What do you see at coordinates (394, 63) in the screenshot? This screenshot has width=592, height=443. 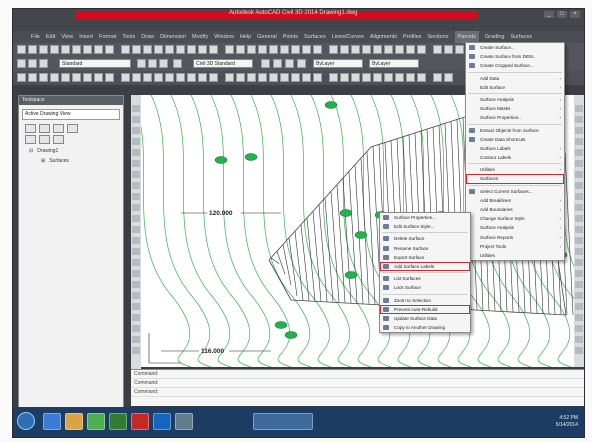 I see `linetype-dropdown: ByLayer` at bounding box center [394, 63].